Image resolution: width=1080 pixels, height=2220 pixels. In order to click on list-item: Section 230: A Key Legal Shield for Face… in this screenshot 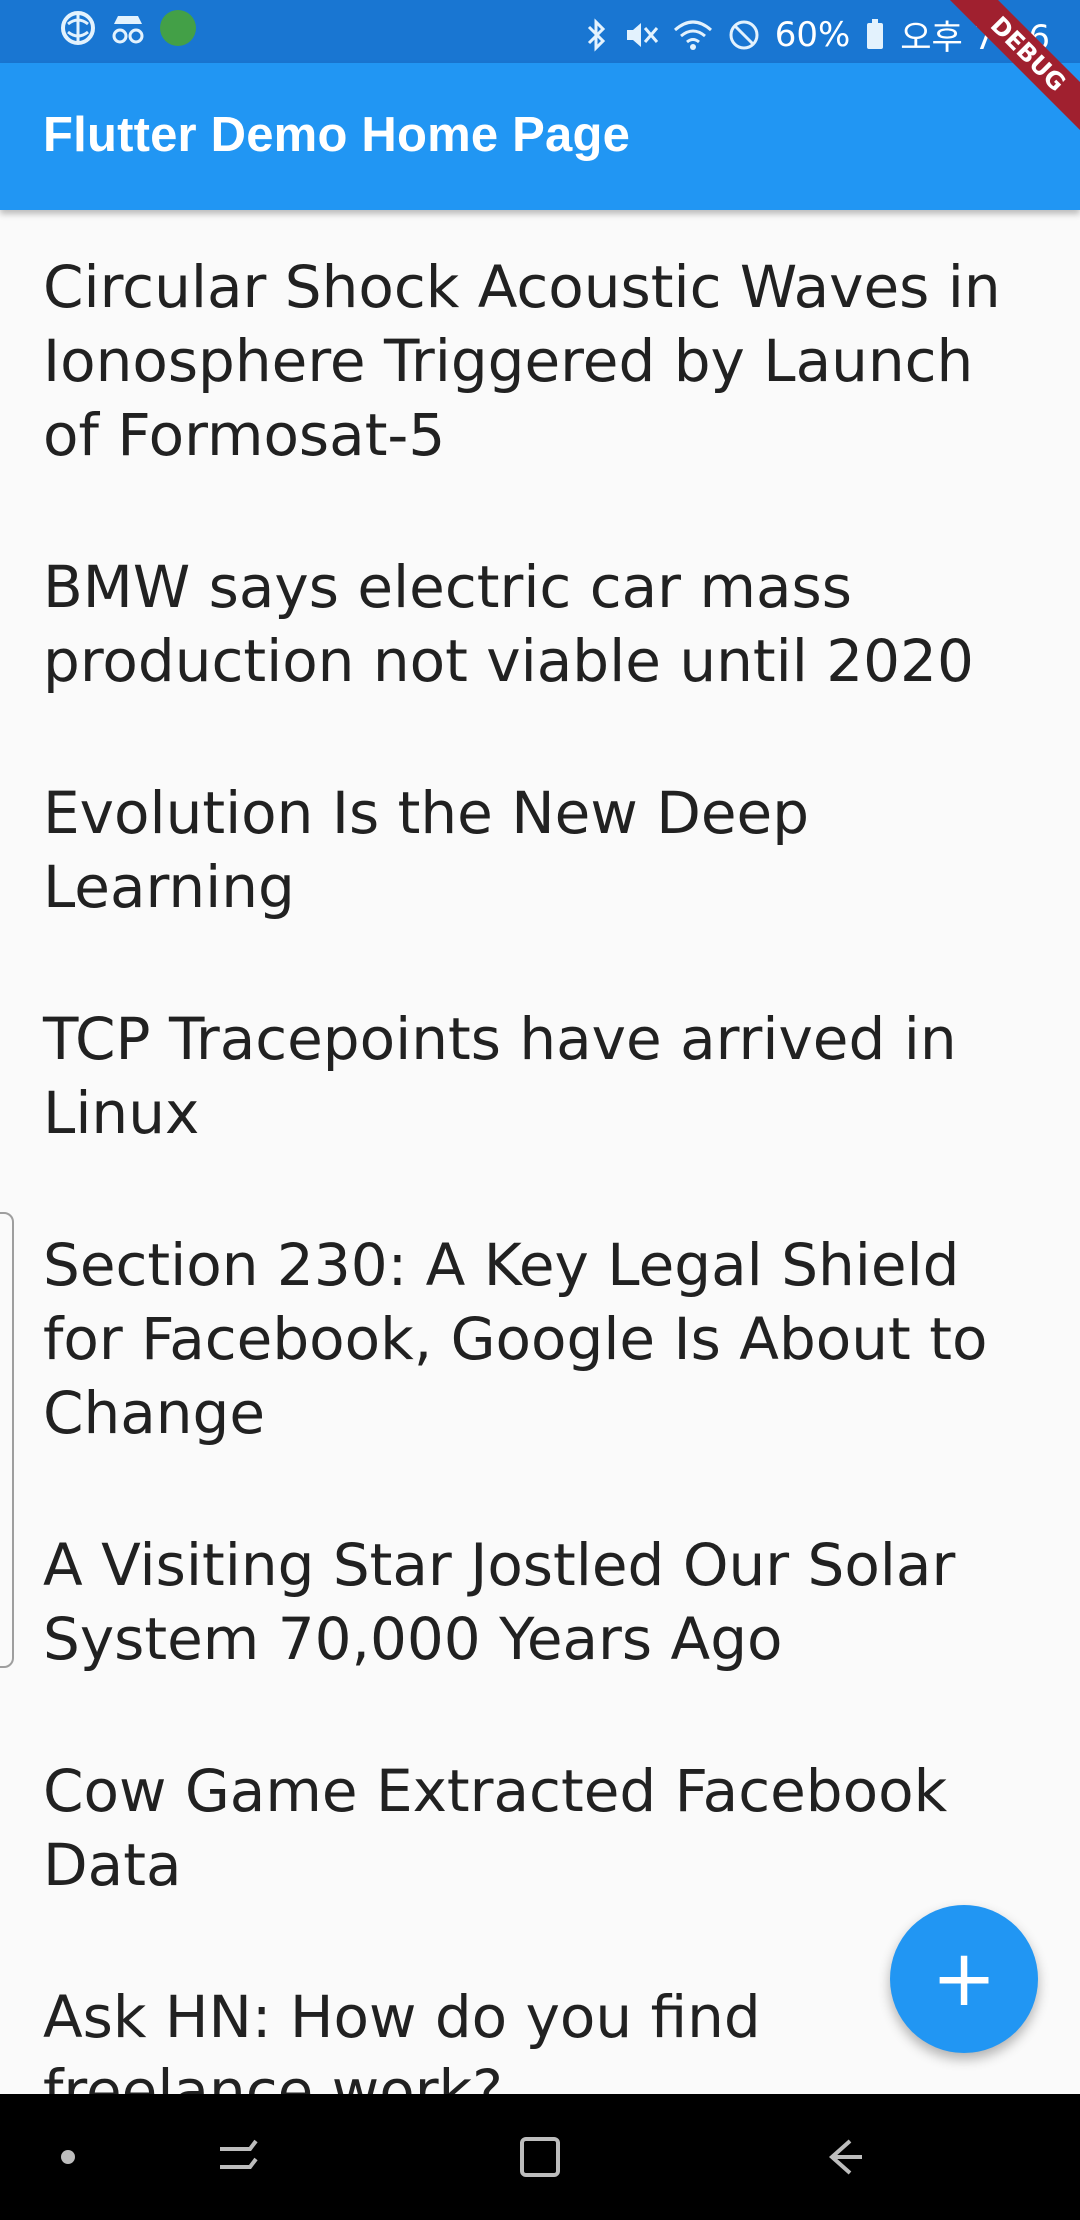, I will do `click(540, 1338)`.